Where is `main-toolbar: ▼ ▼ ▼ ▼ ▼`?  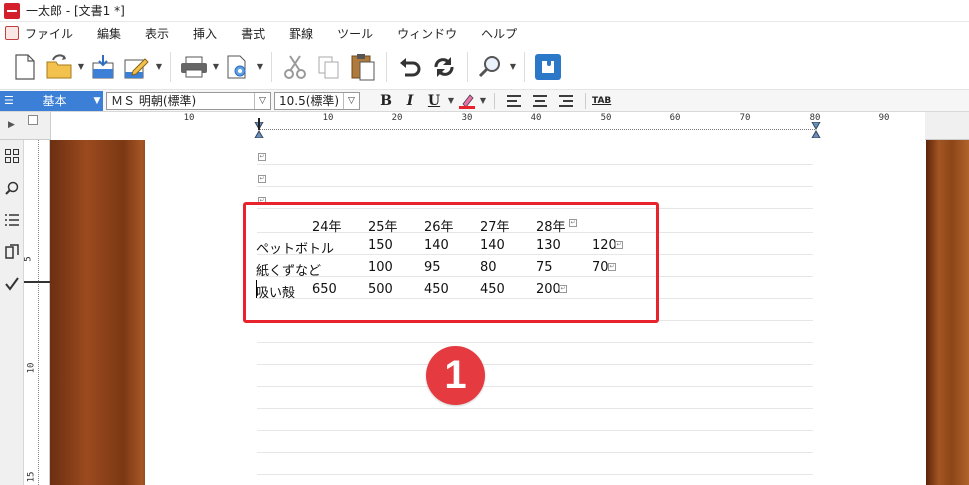 main-toolbar: ▼ ▼ ▼ ▼ ▼ is located at coordinates (484, 67).